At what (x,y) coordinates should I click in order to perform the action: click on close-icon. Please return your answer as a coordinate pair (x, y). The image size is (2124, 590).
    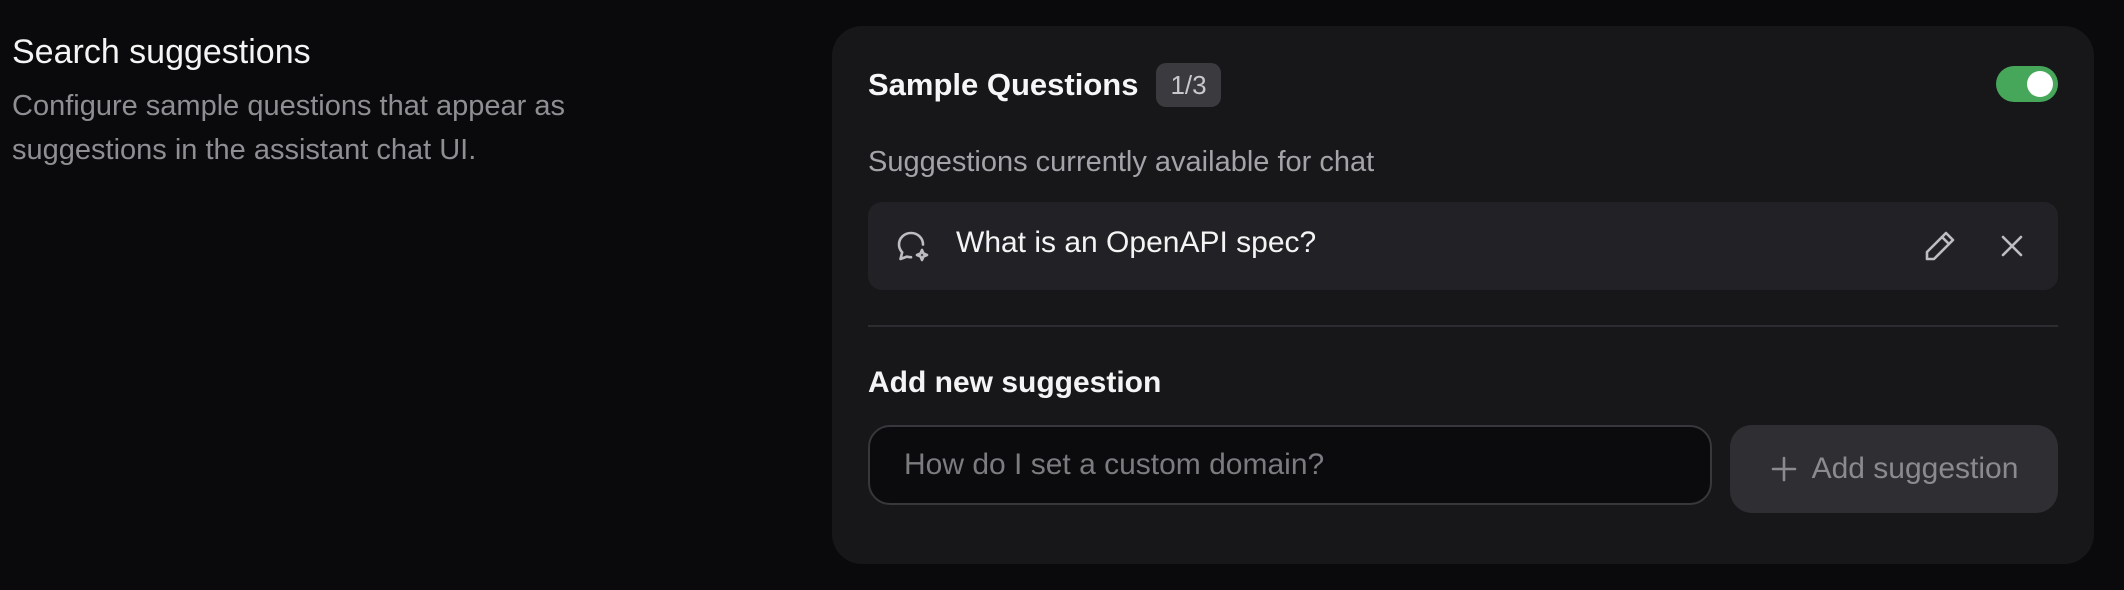
    Looking at the image, I should click on (2012, 246).